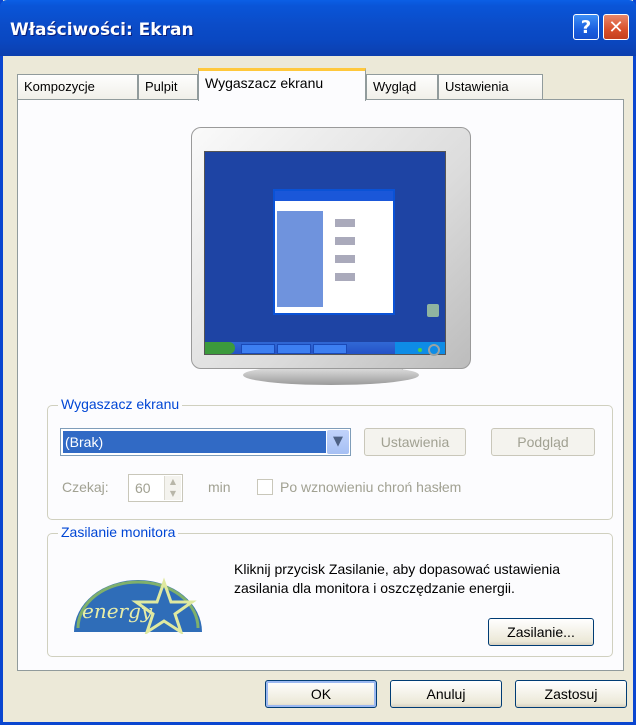 The width and height of the screenshot is (636, 725). What do you see at coordinates (300, 259) in the screenshot?
I see `preview-window-sidebar` at bounding box center [300, 259].